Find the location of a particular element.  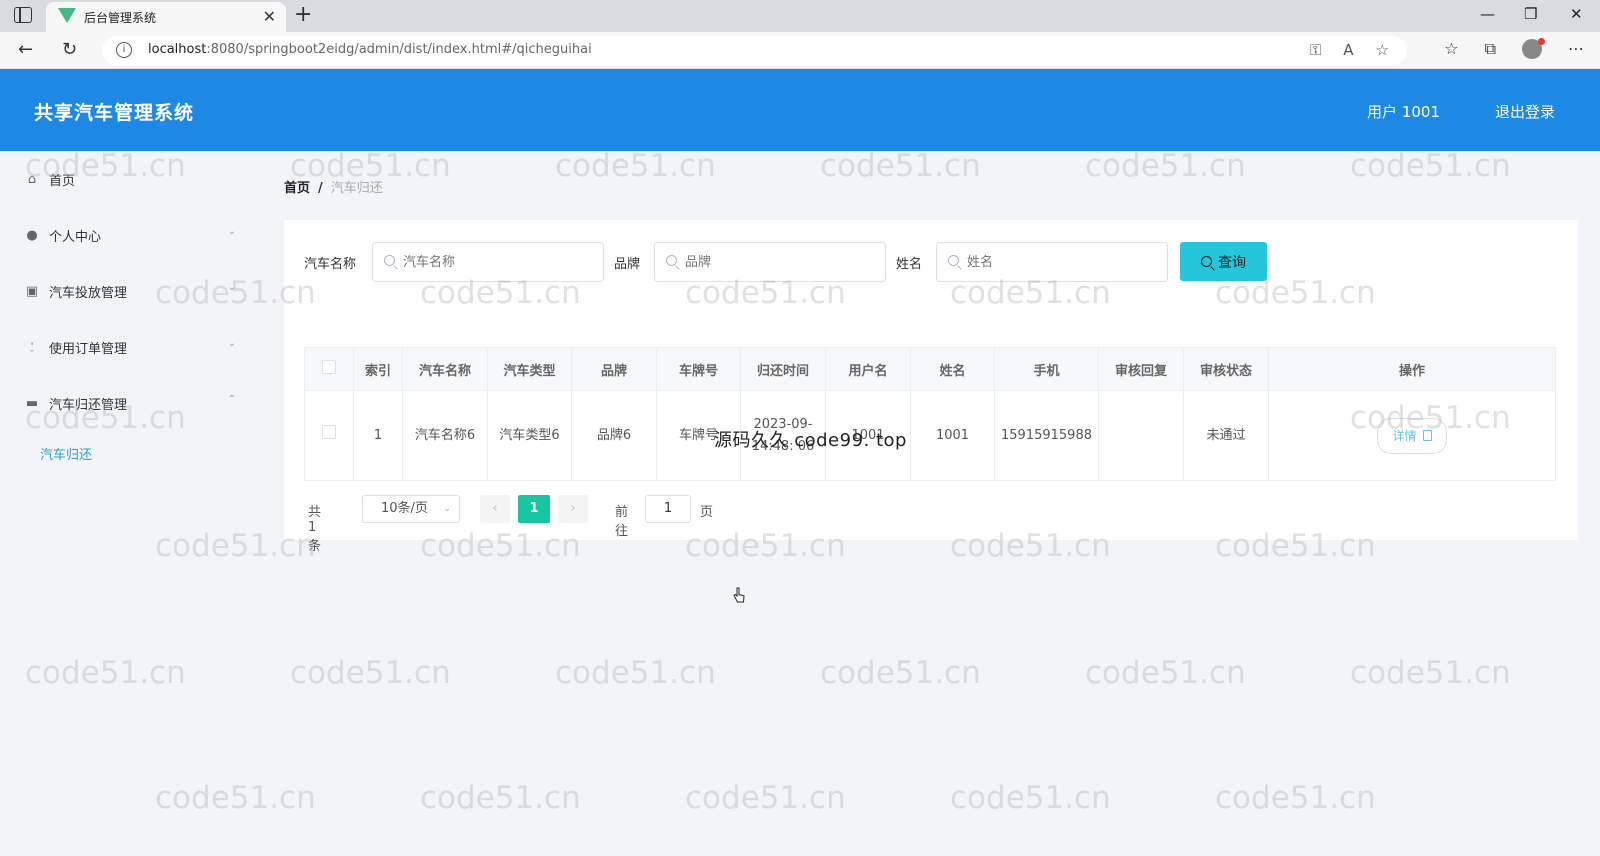

info-icon: i is located at coordinates (124, 50).